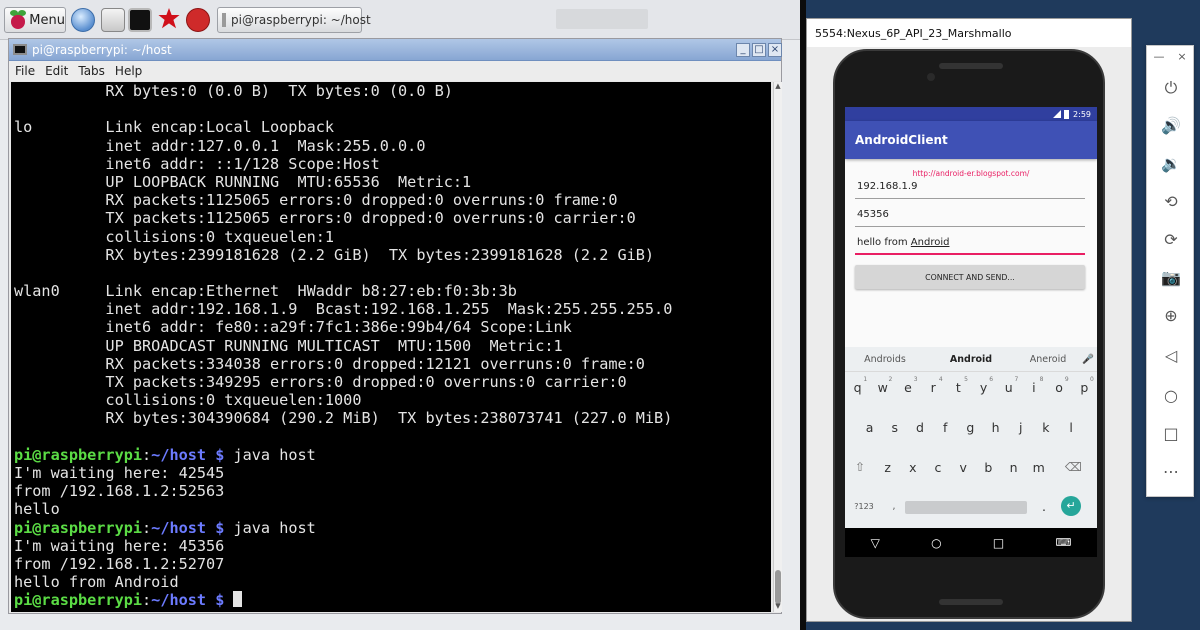 This screenshot has width=1200, height=630. Describe the element at coordinates (1092, 379) in the screenshot. I see `key-hint: 0` at that location.